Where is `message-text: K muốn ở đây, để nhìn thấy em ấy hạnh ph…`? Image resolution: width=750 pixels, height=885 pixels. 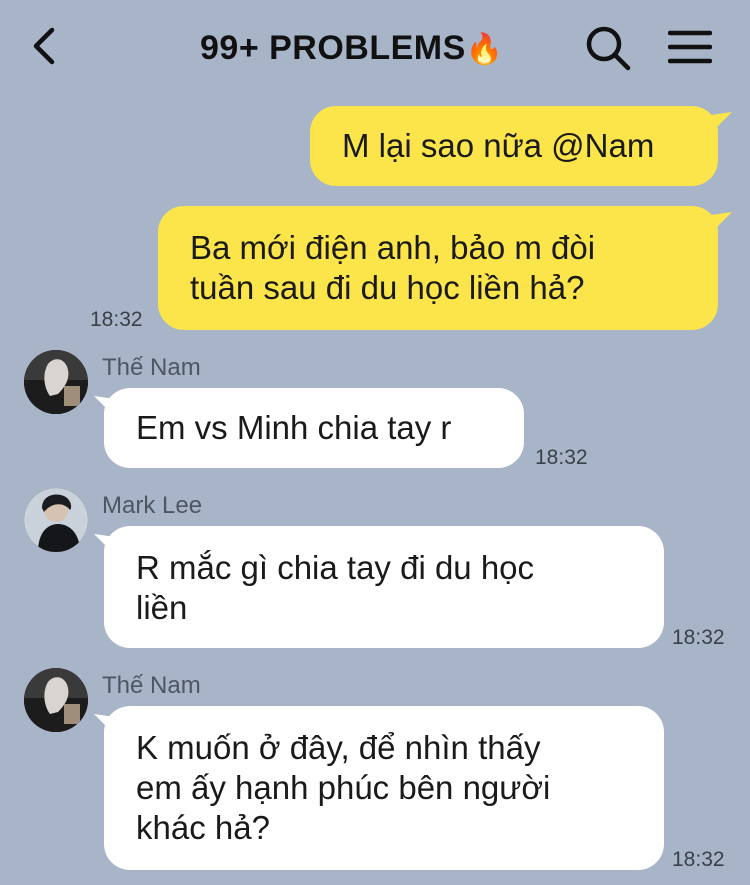 message-text: K muốn ở đây, để nhìn thấy em ấy hạnh ph… is located at coordinates (343, 787).